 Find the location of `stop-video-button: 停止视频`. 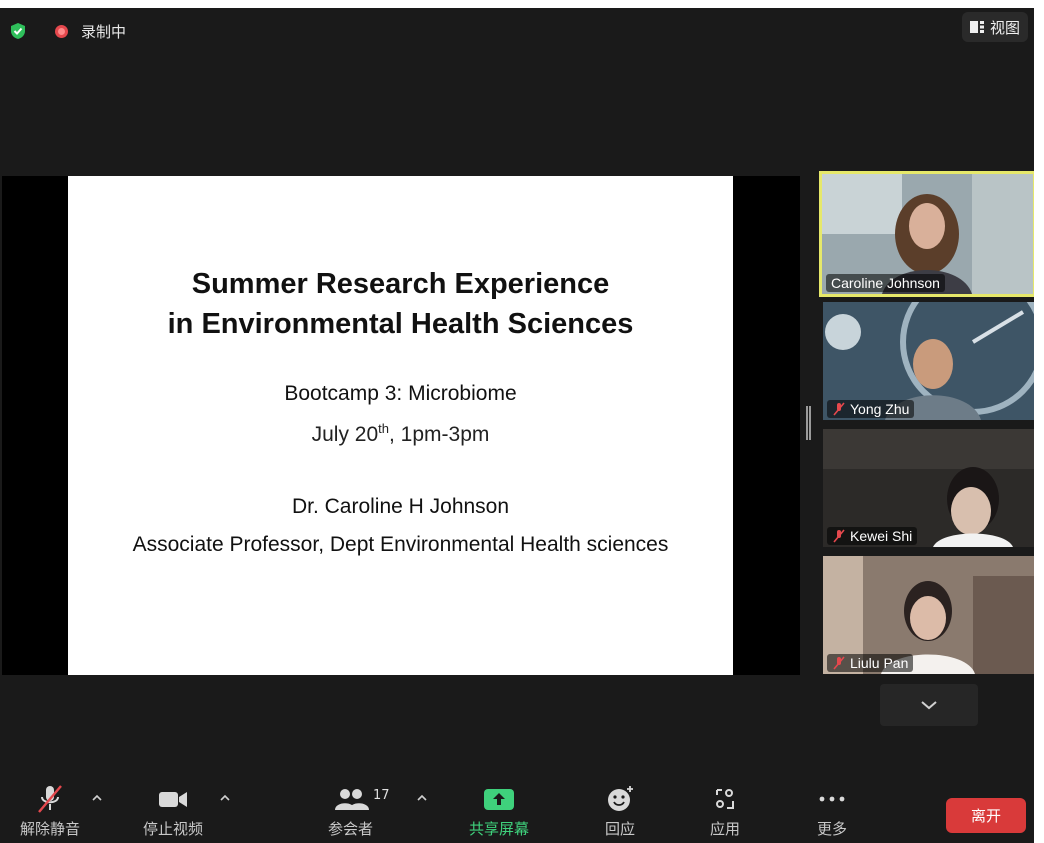

stop-video-button: 停止视频 is located at coordinates (173, 811).